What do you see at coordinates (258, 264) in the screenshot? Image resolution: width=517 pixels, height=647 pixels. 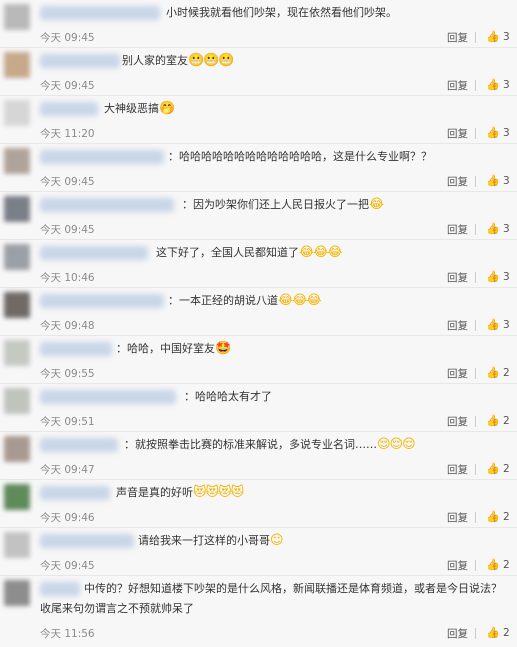 I see `comment-item: 这下好了，全国人民都知道了😂😂😂 今天 10:46 回复 👍 3` at bounding box center [258, 264].